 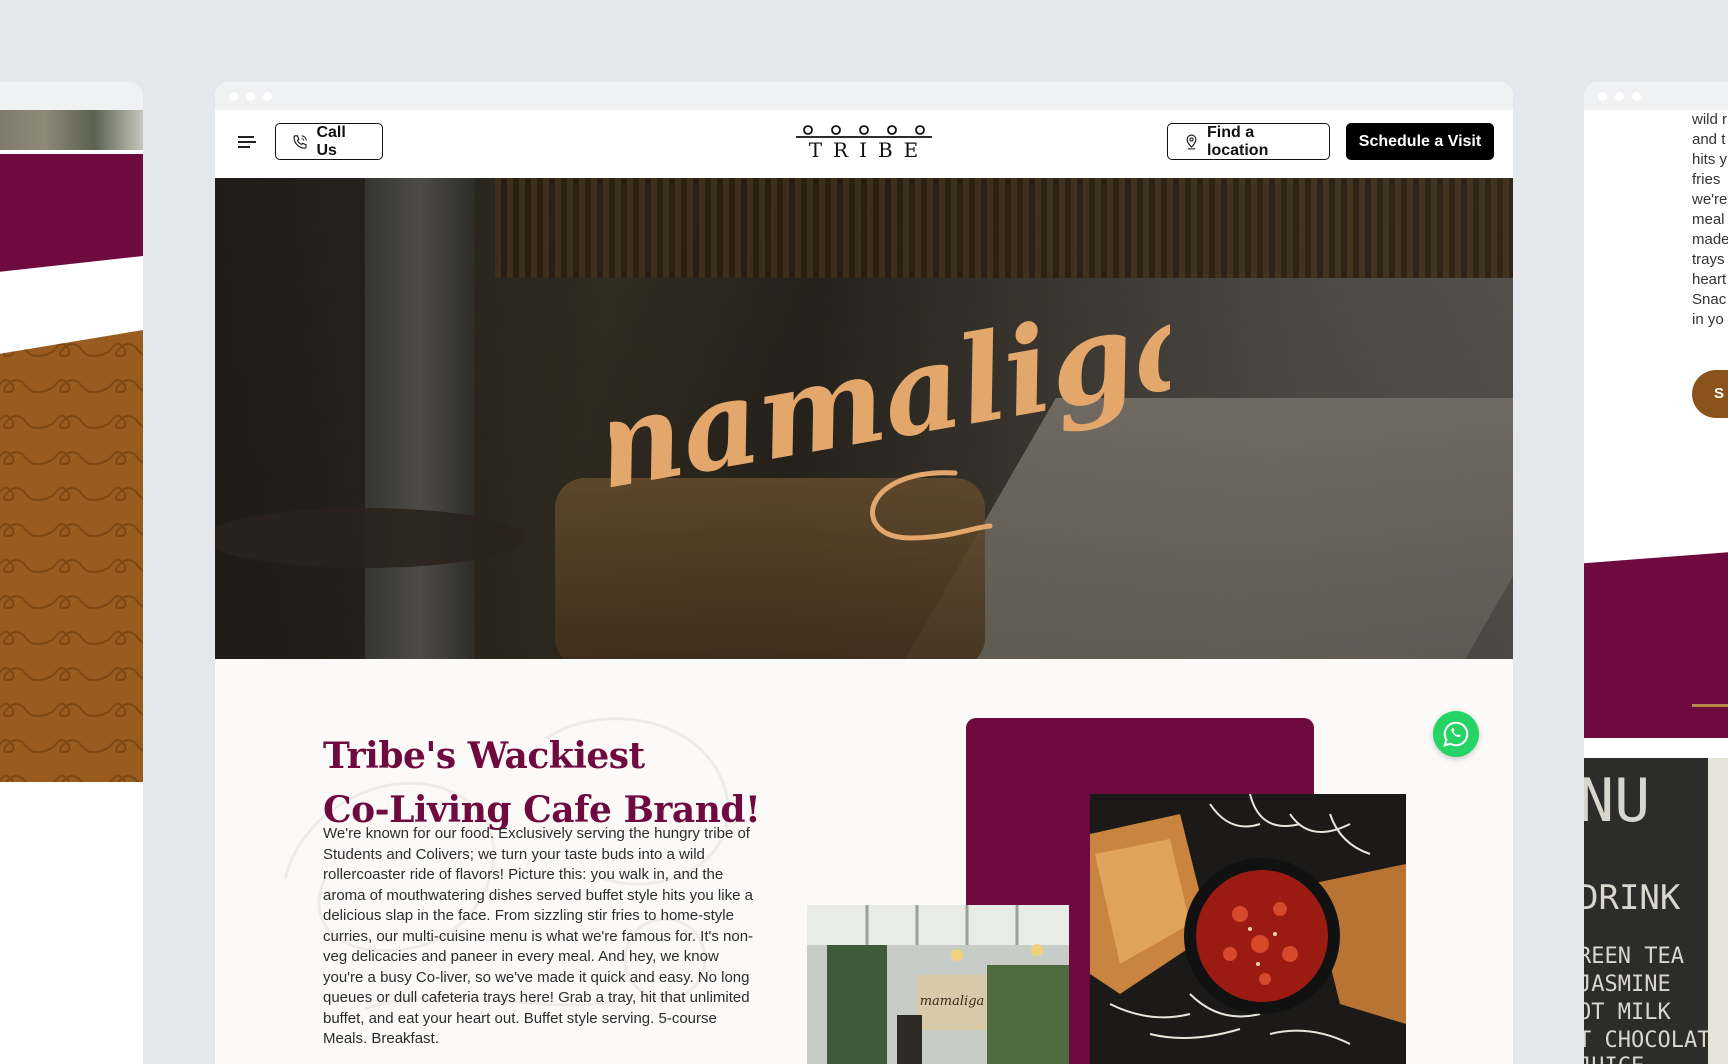 I want to click on cafe-sign-text: mamaliga, so click(x=952, y=1001).